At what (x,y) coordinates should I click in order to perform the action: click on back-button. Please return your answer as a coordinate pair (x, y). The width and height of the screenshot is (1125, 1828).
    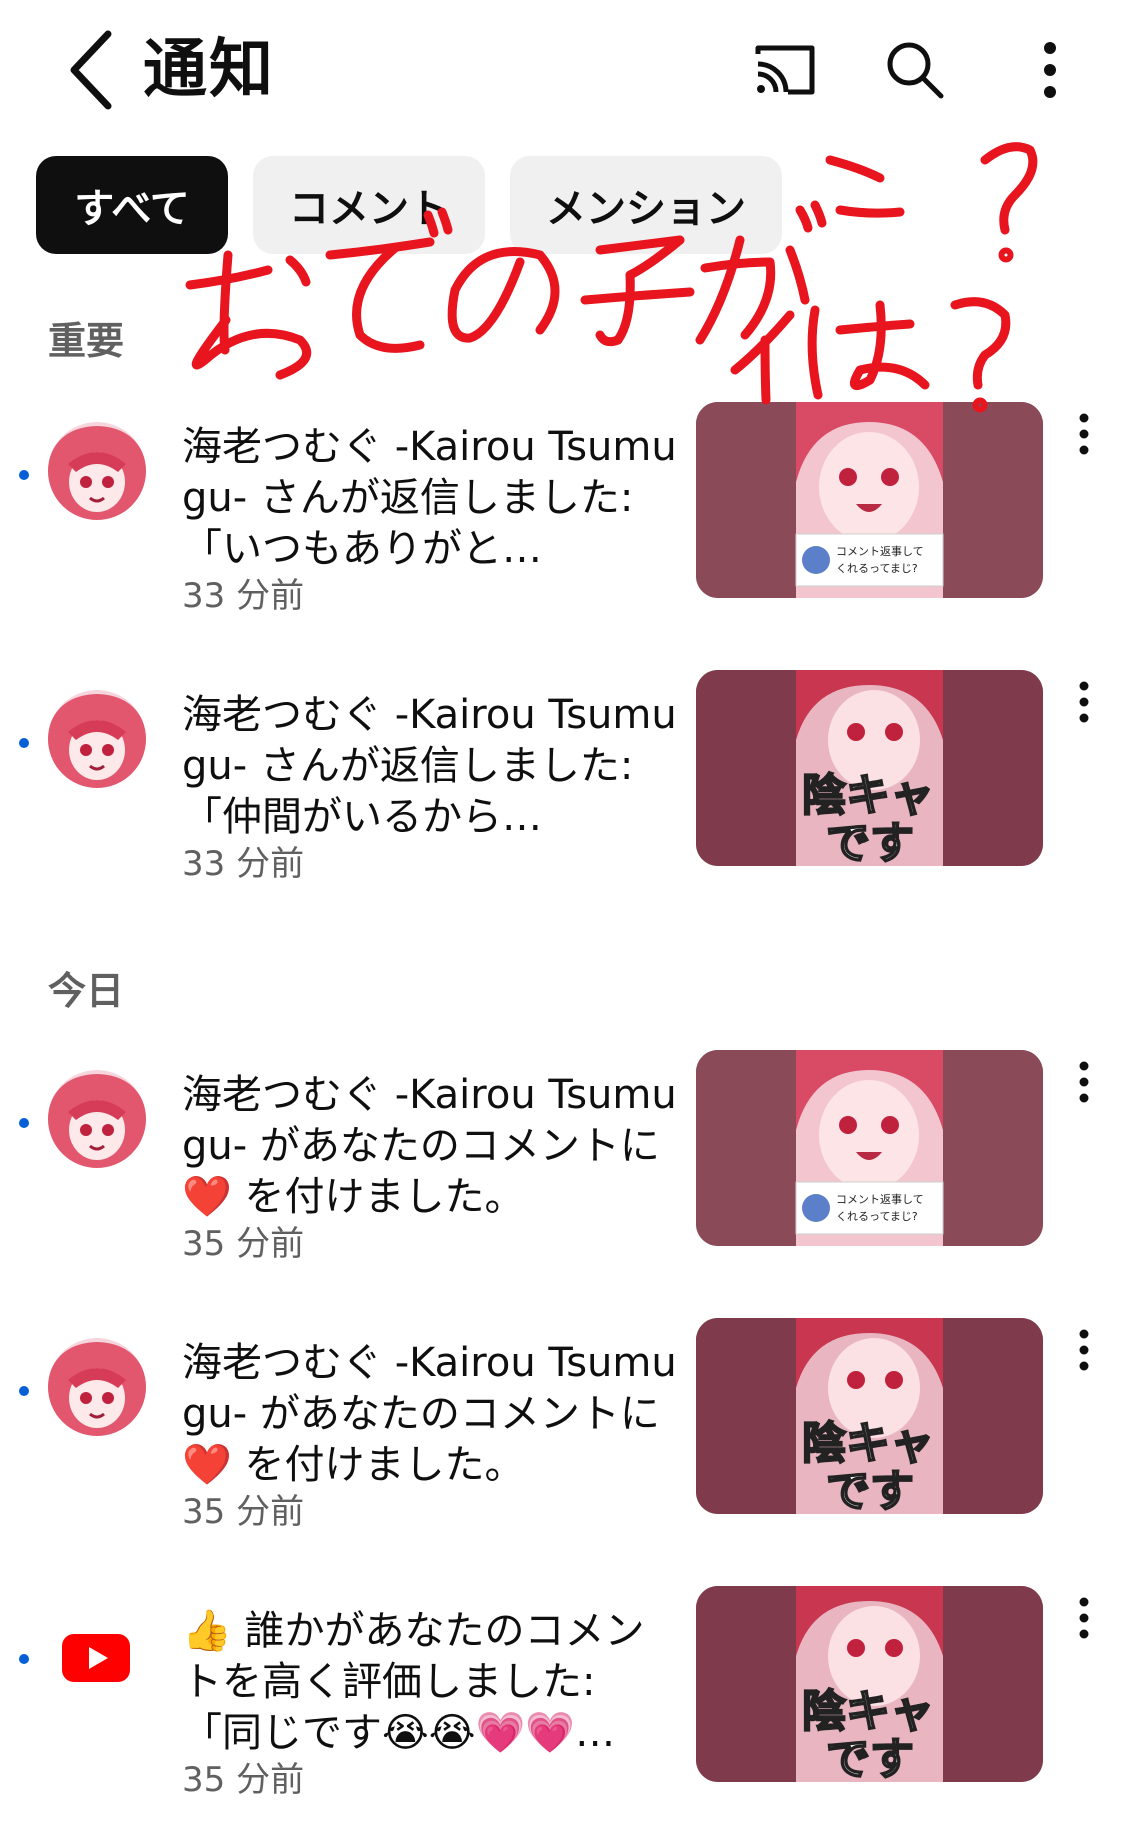
    Looking at the image, I should click on (90, 70).